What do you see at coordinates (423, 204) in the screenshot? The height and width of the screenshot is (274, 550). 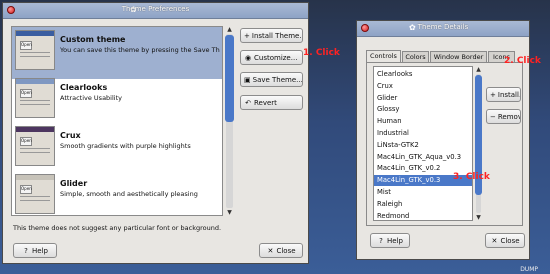 I see `controls-list-item: Raleigh` at bounding box center [423, 204].